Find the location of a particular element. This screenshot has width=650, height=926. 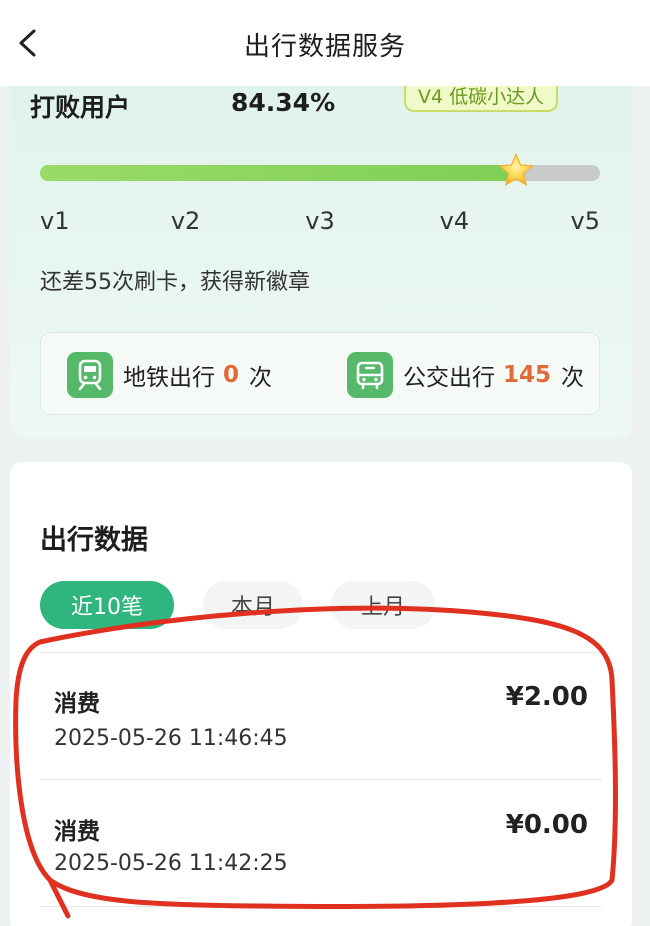

beat-users-label: 打败用户 is located at coordinates (80, 107).